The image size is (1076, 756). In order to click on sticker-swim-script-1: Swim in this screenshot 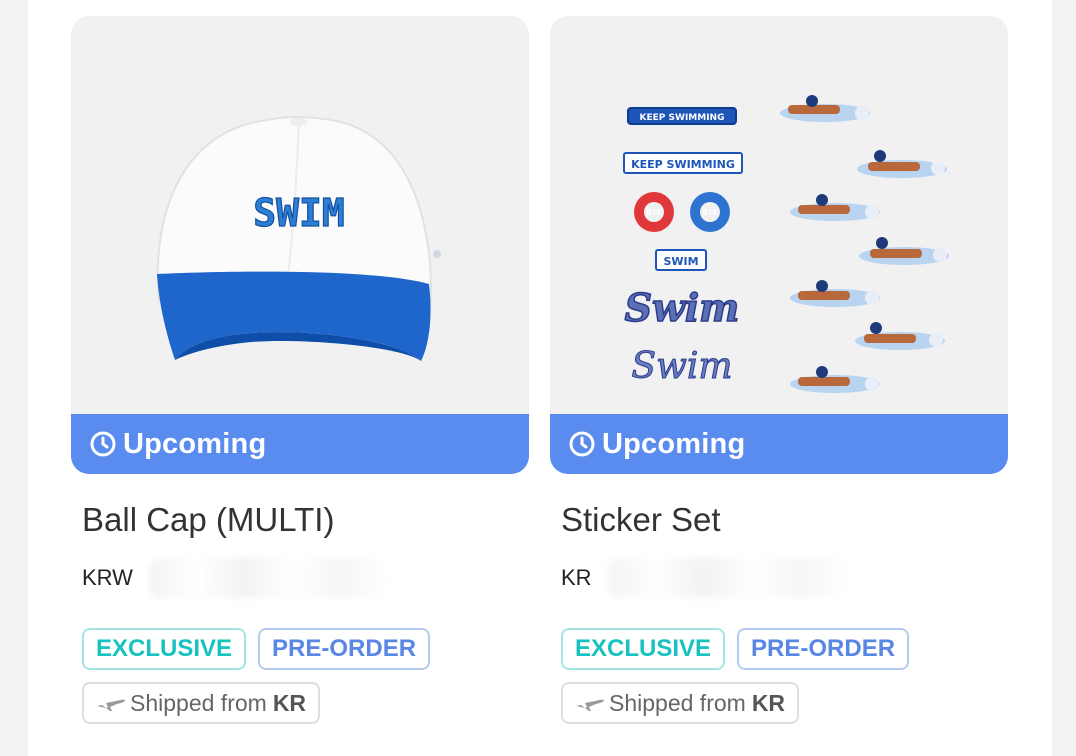, I will do `click(682, 307)`.